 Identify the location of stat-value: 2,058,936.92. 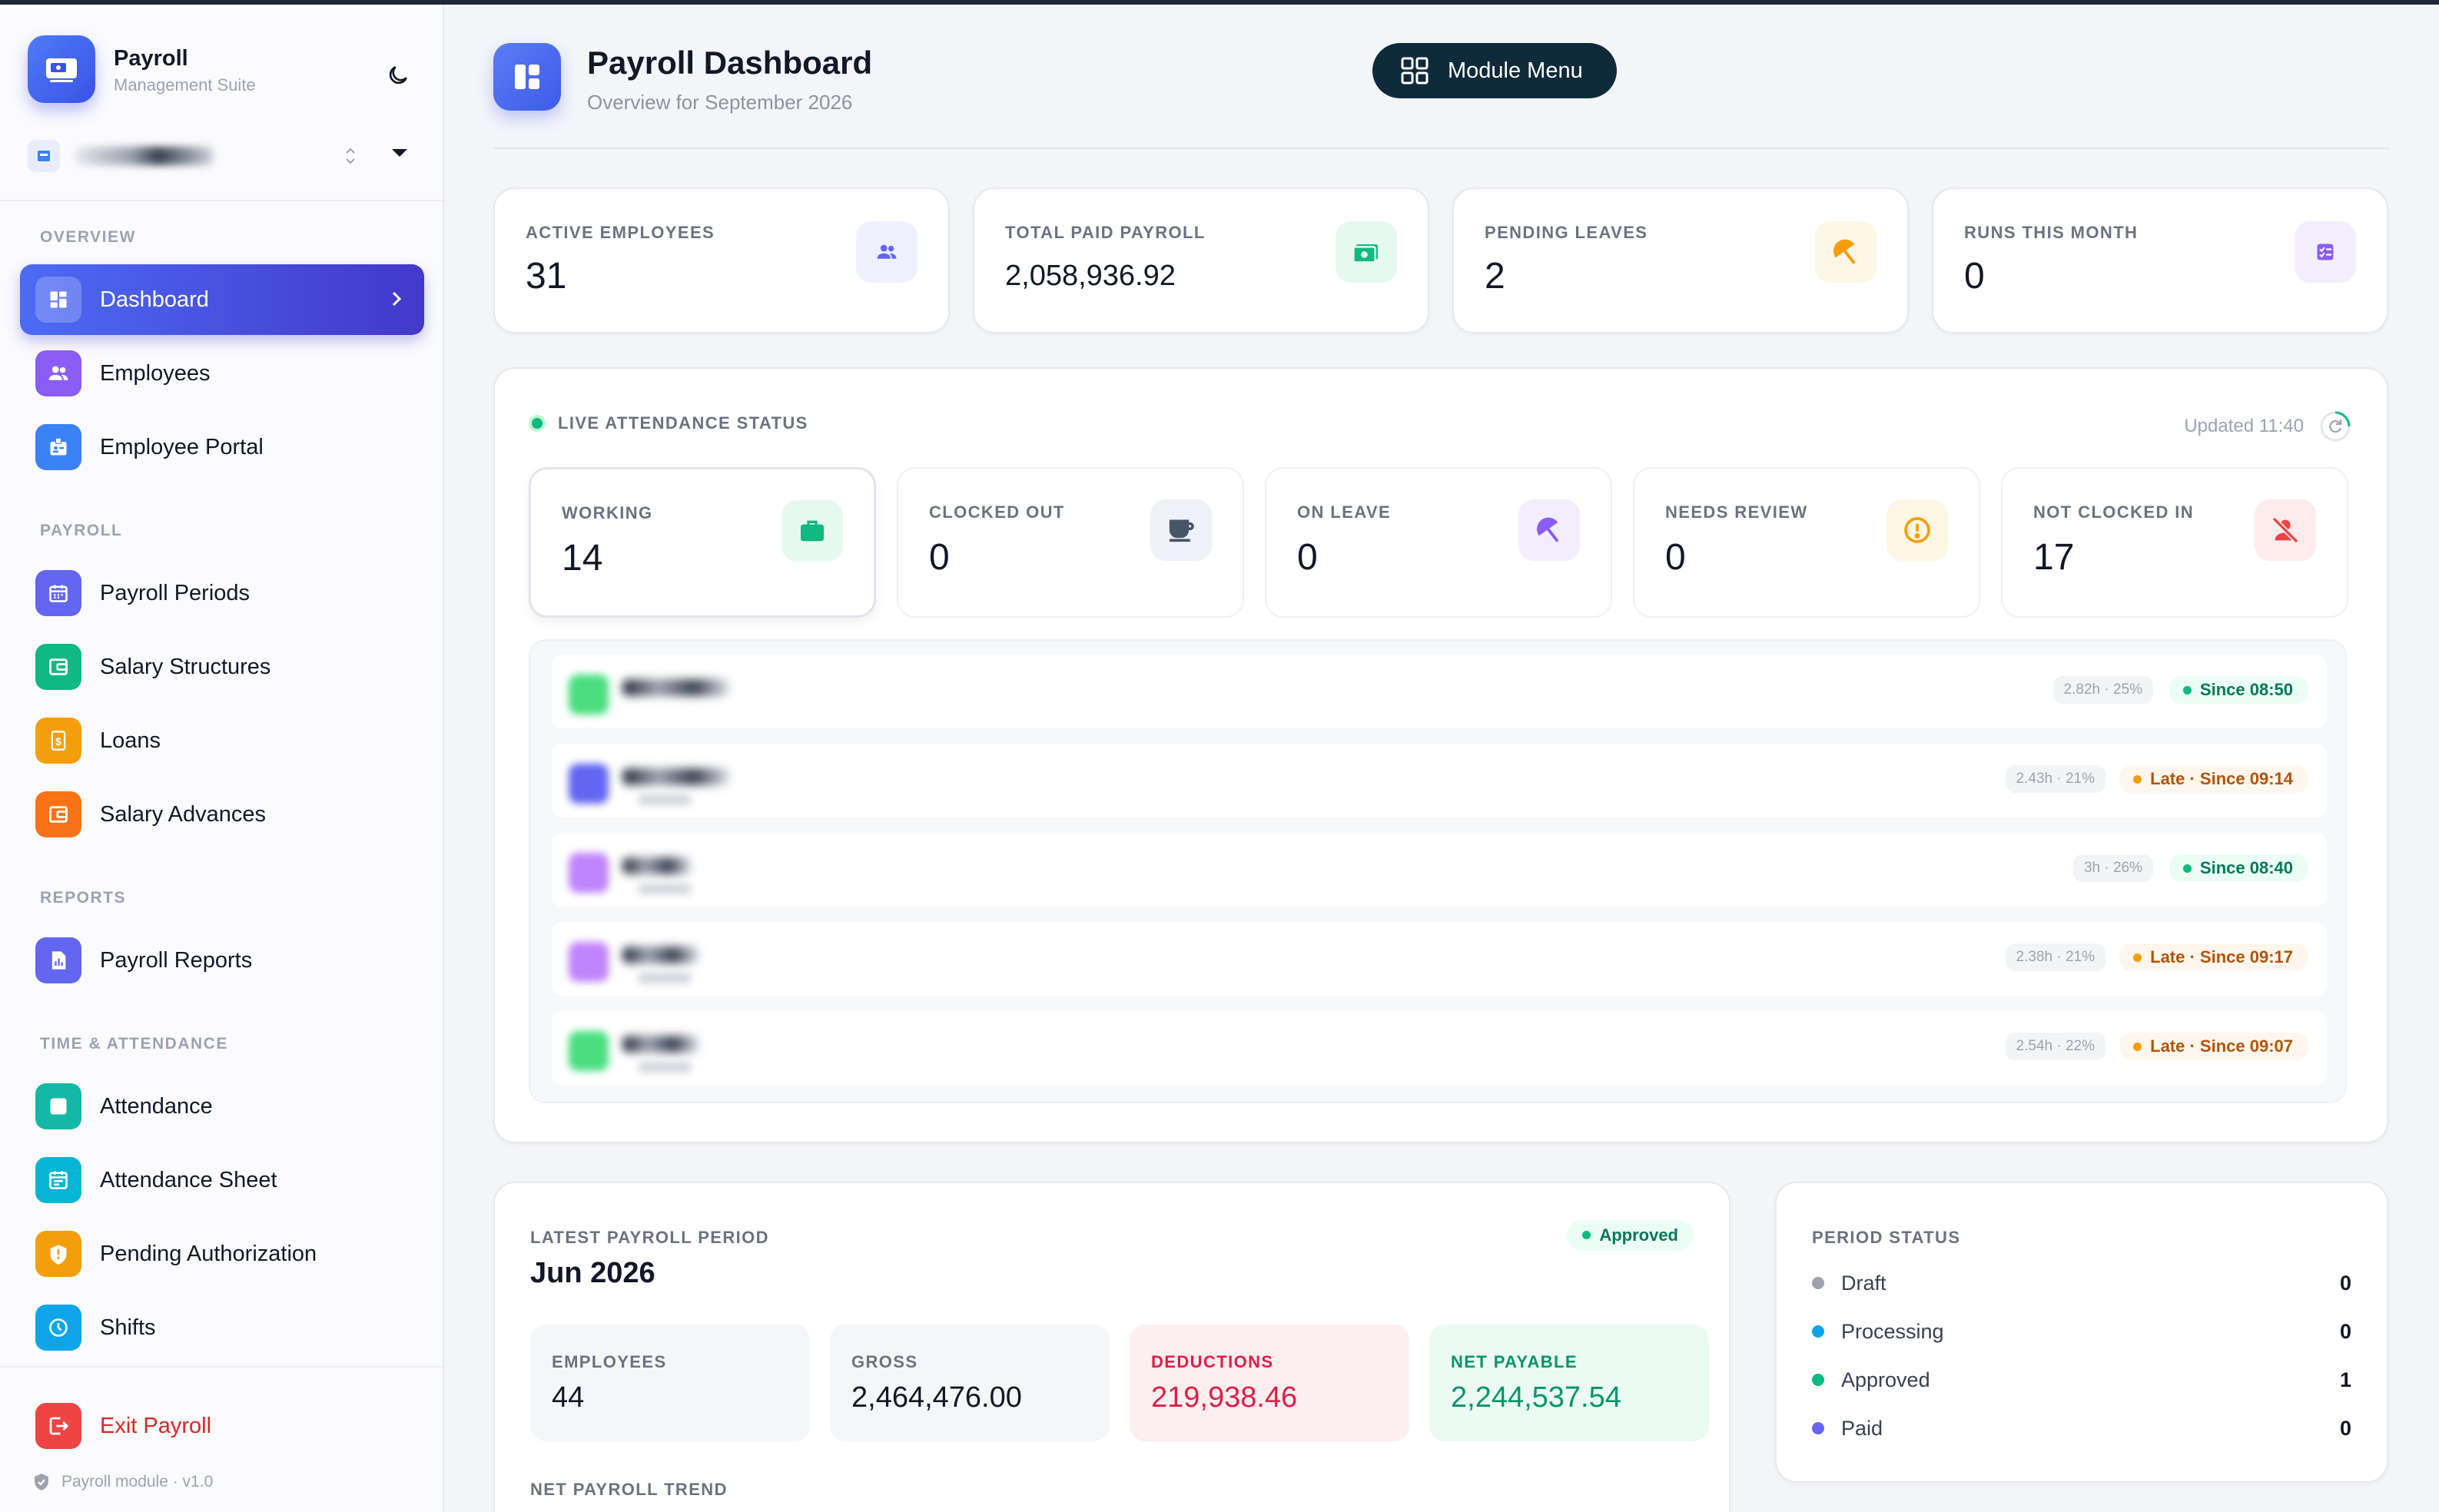
(1090, 276).